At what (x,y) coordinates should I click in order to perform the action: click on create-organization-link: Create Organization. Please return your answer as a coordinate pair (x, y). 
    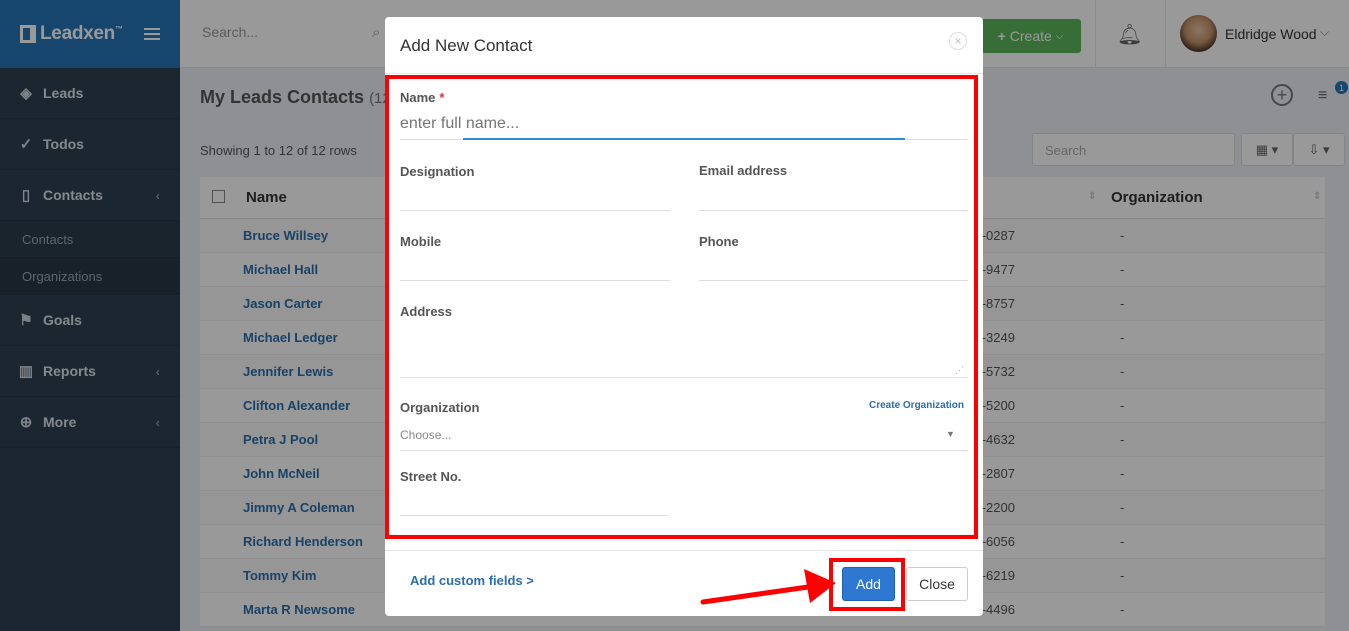
    Looking at the image, I should click on (916, 405).